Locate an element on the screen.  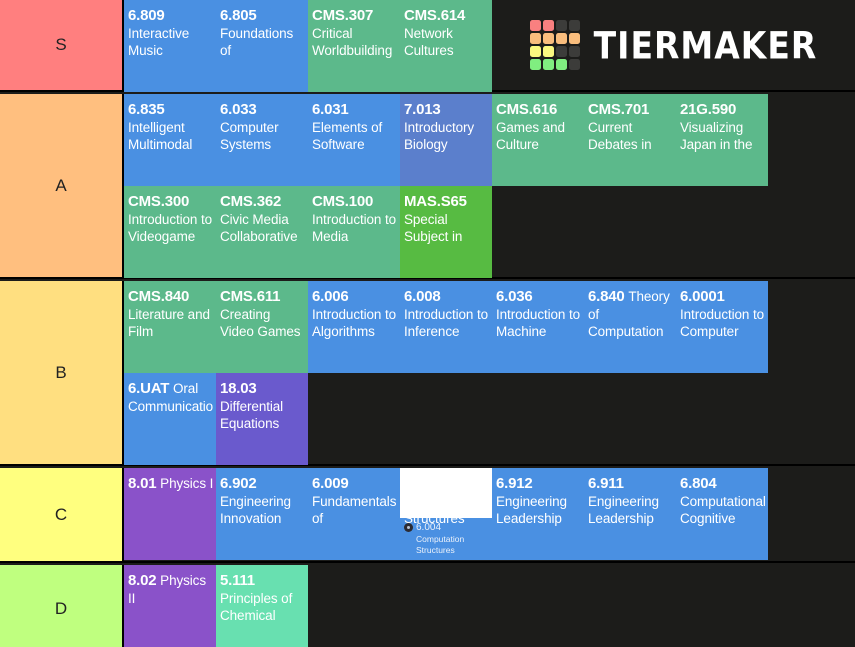
tier-item-6-911: 6.911 Engineering Leadership is located at coordinates (630, 514).